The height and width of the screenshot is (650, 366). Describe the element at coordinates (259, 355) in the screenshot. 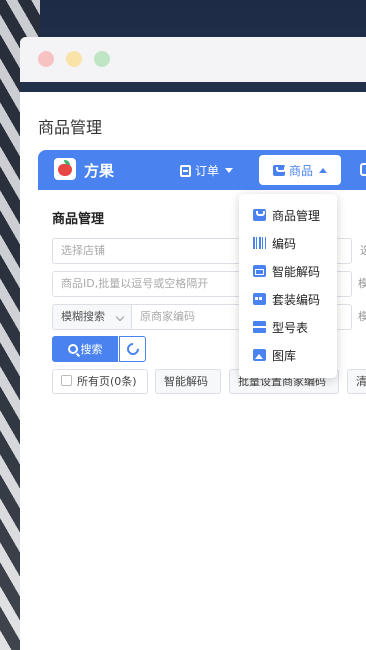

I see `image-icon` at that location.